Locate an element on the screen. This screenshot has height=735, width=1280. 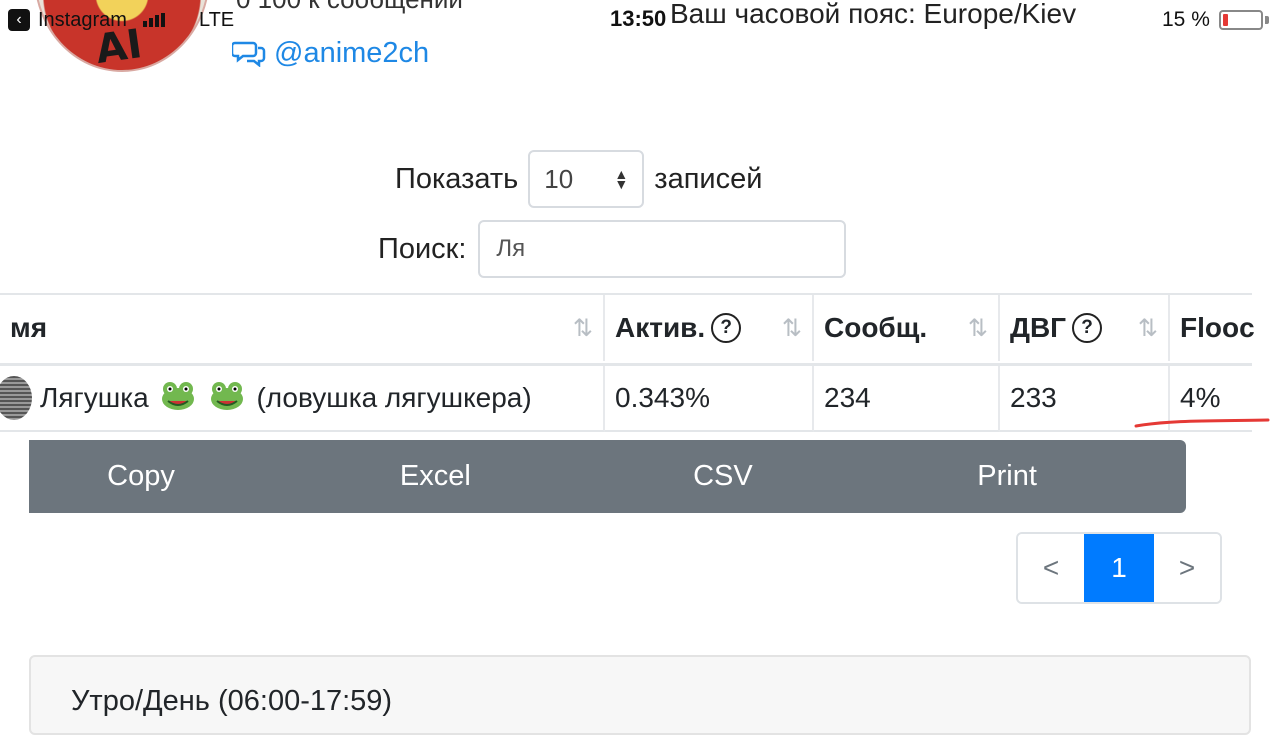
export-buttons-bar: Copy Excel CSV Print is located at coordinates (607, 476).